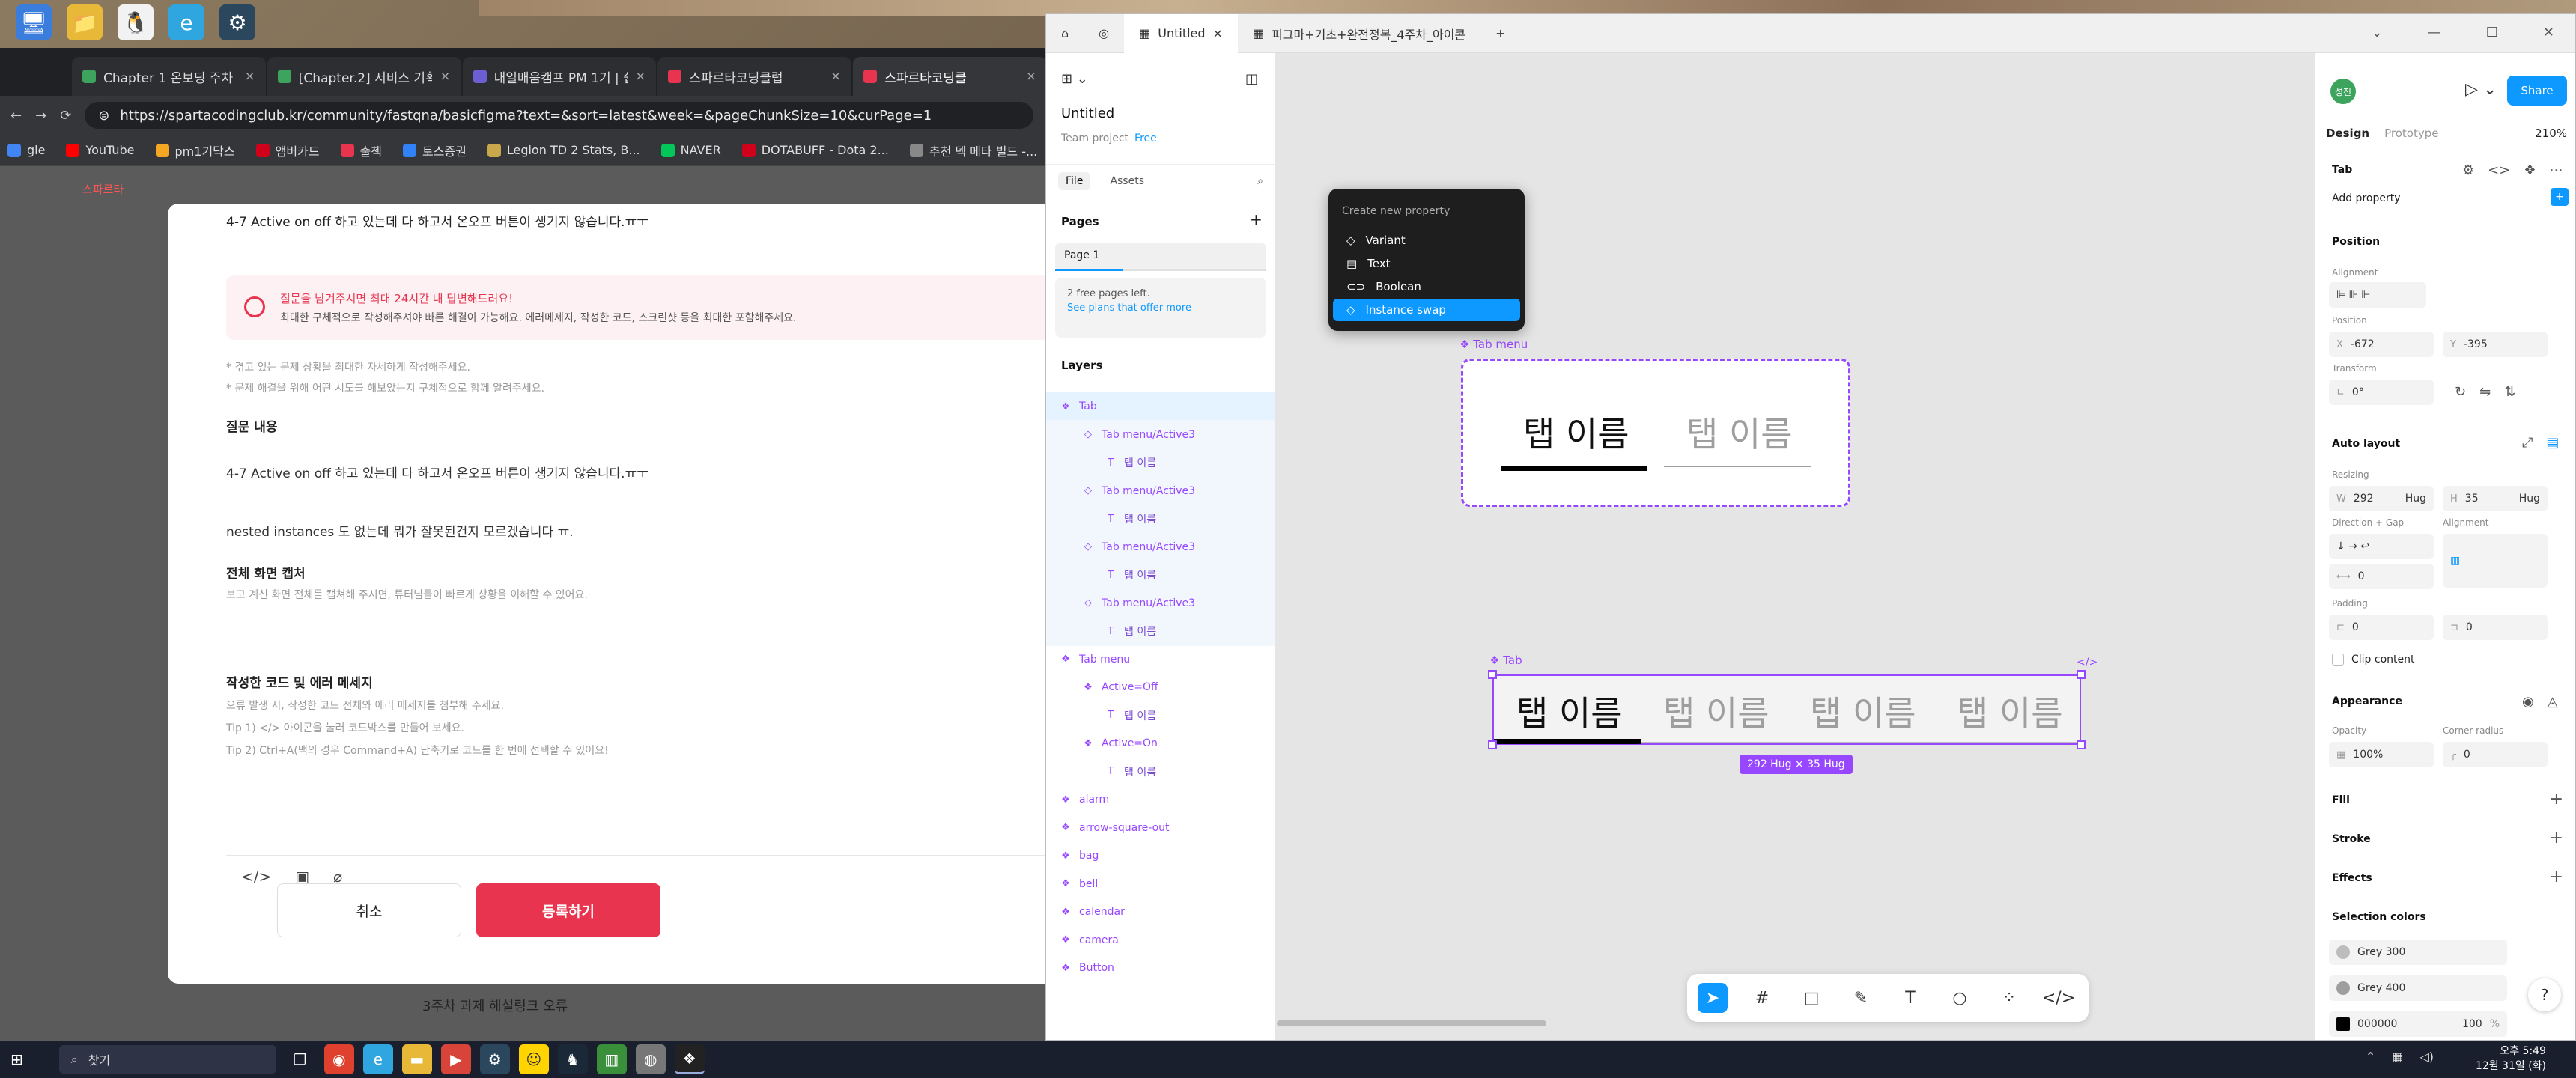  What do you see at coordinates (302, 877) in the screenshot?
I see `image-icon: ▣` at bounding box center [302, 877].